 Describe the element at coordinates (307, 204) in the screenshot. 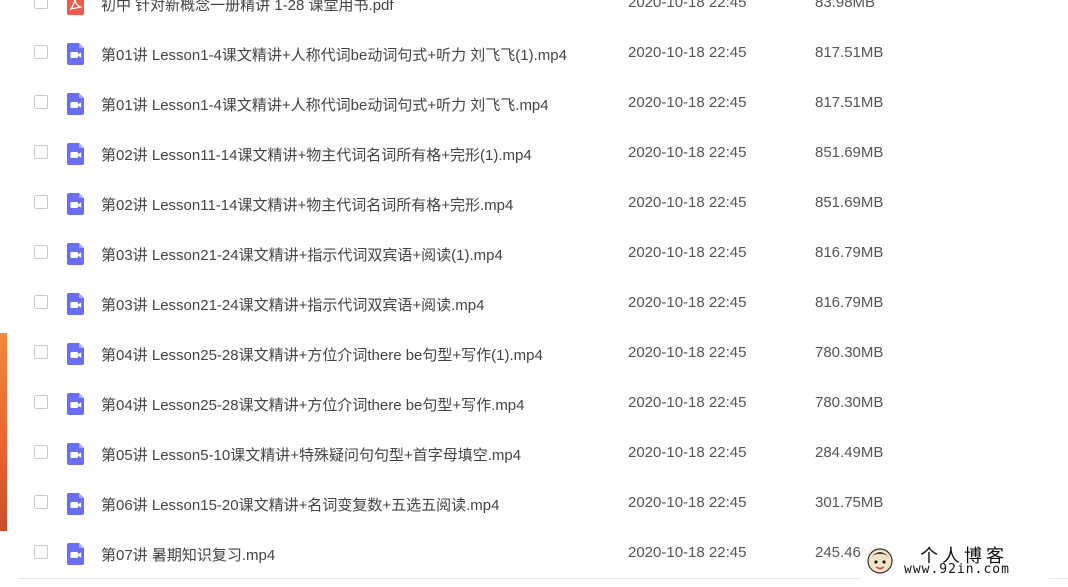

I see `file-name: 第02讲 Lesson11-14课文精讲+物主代词名词所有格+完形.mp4` at that location.